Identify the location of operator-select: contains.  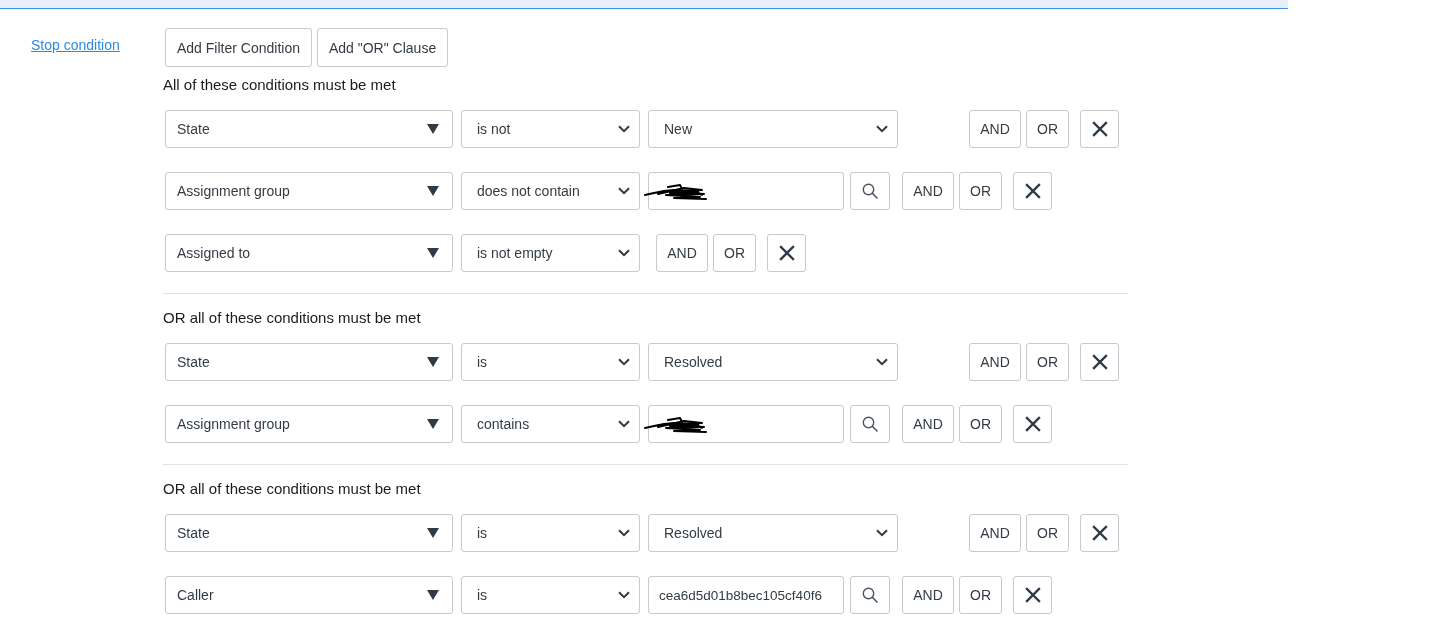
(550, 424).